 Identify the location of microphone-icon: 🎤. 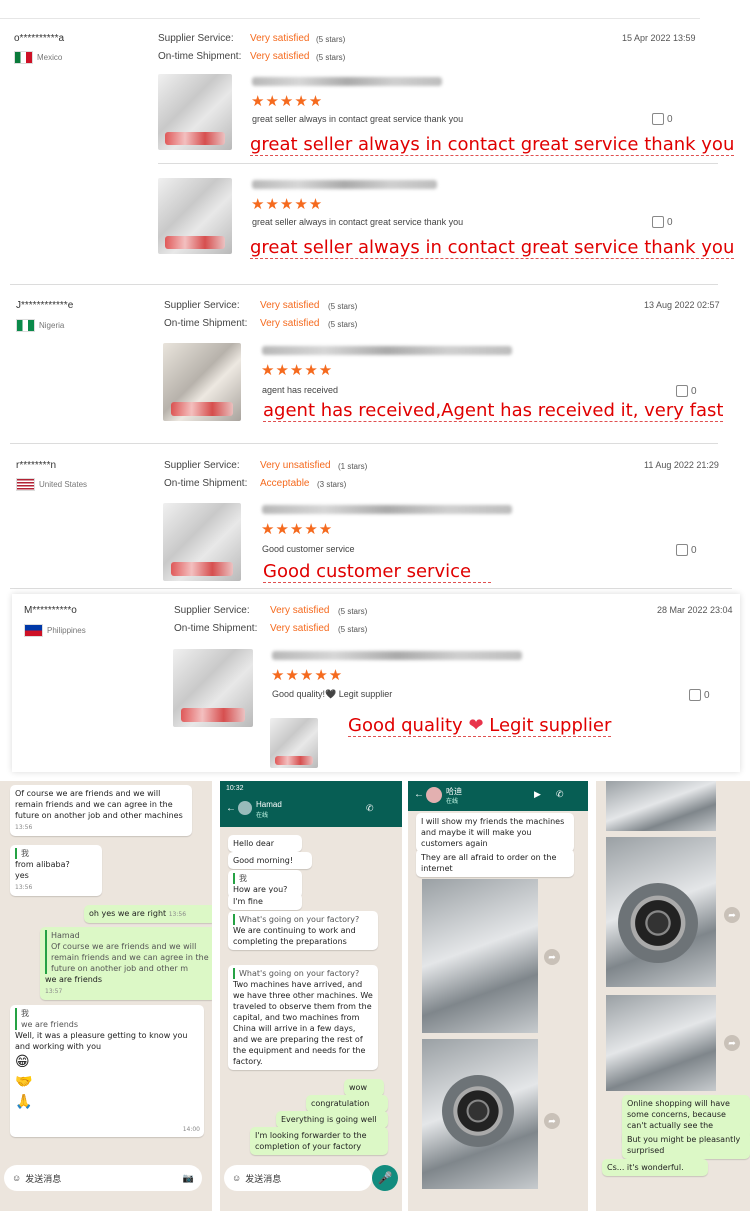
(385, 1178).